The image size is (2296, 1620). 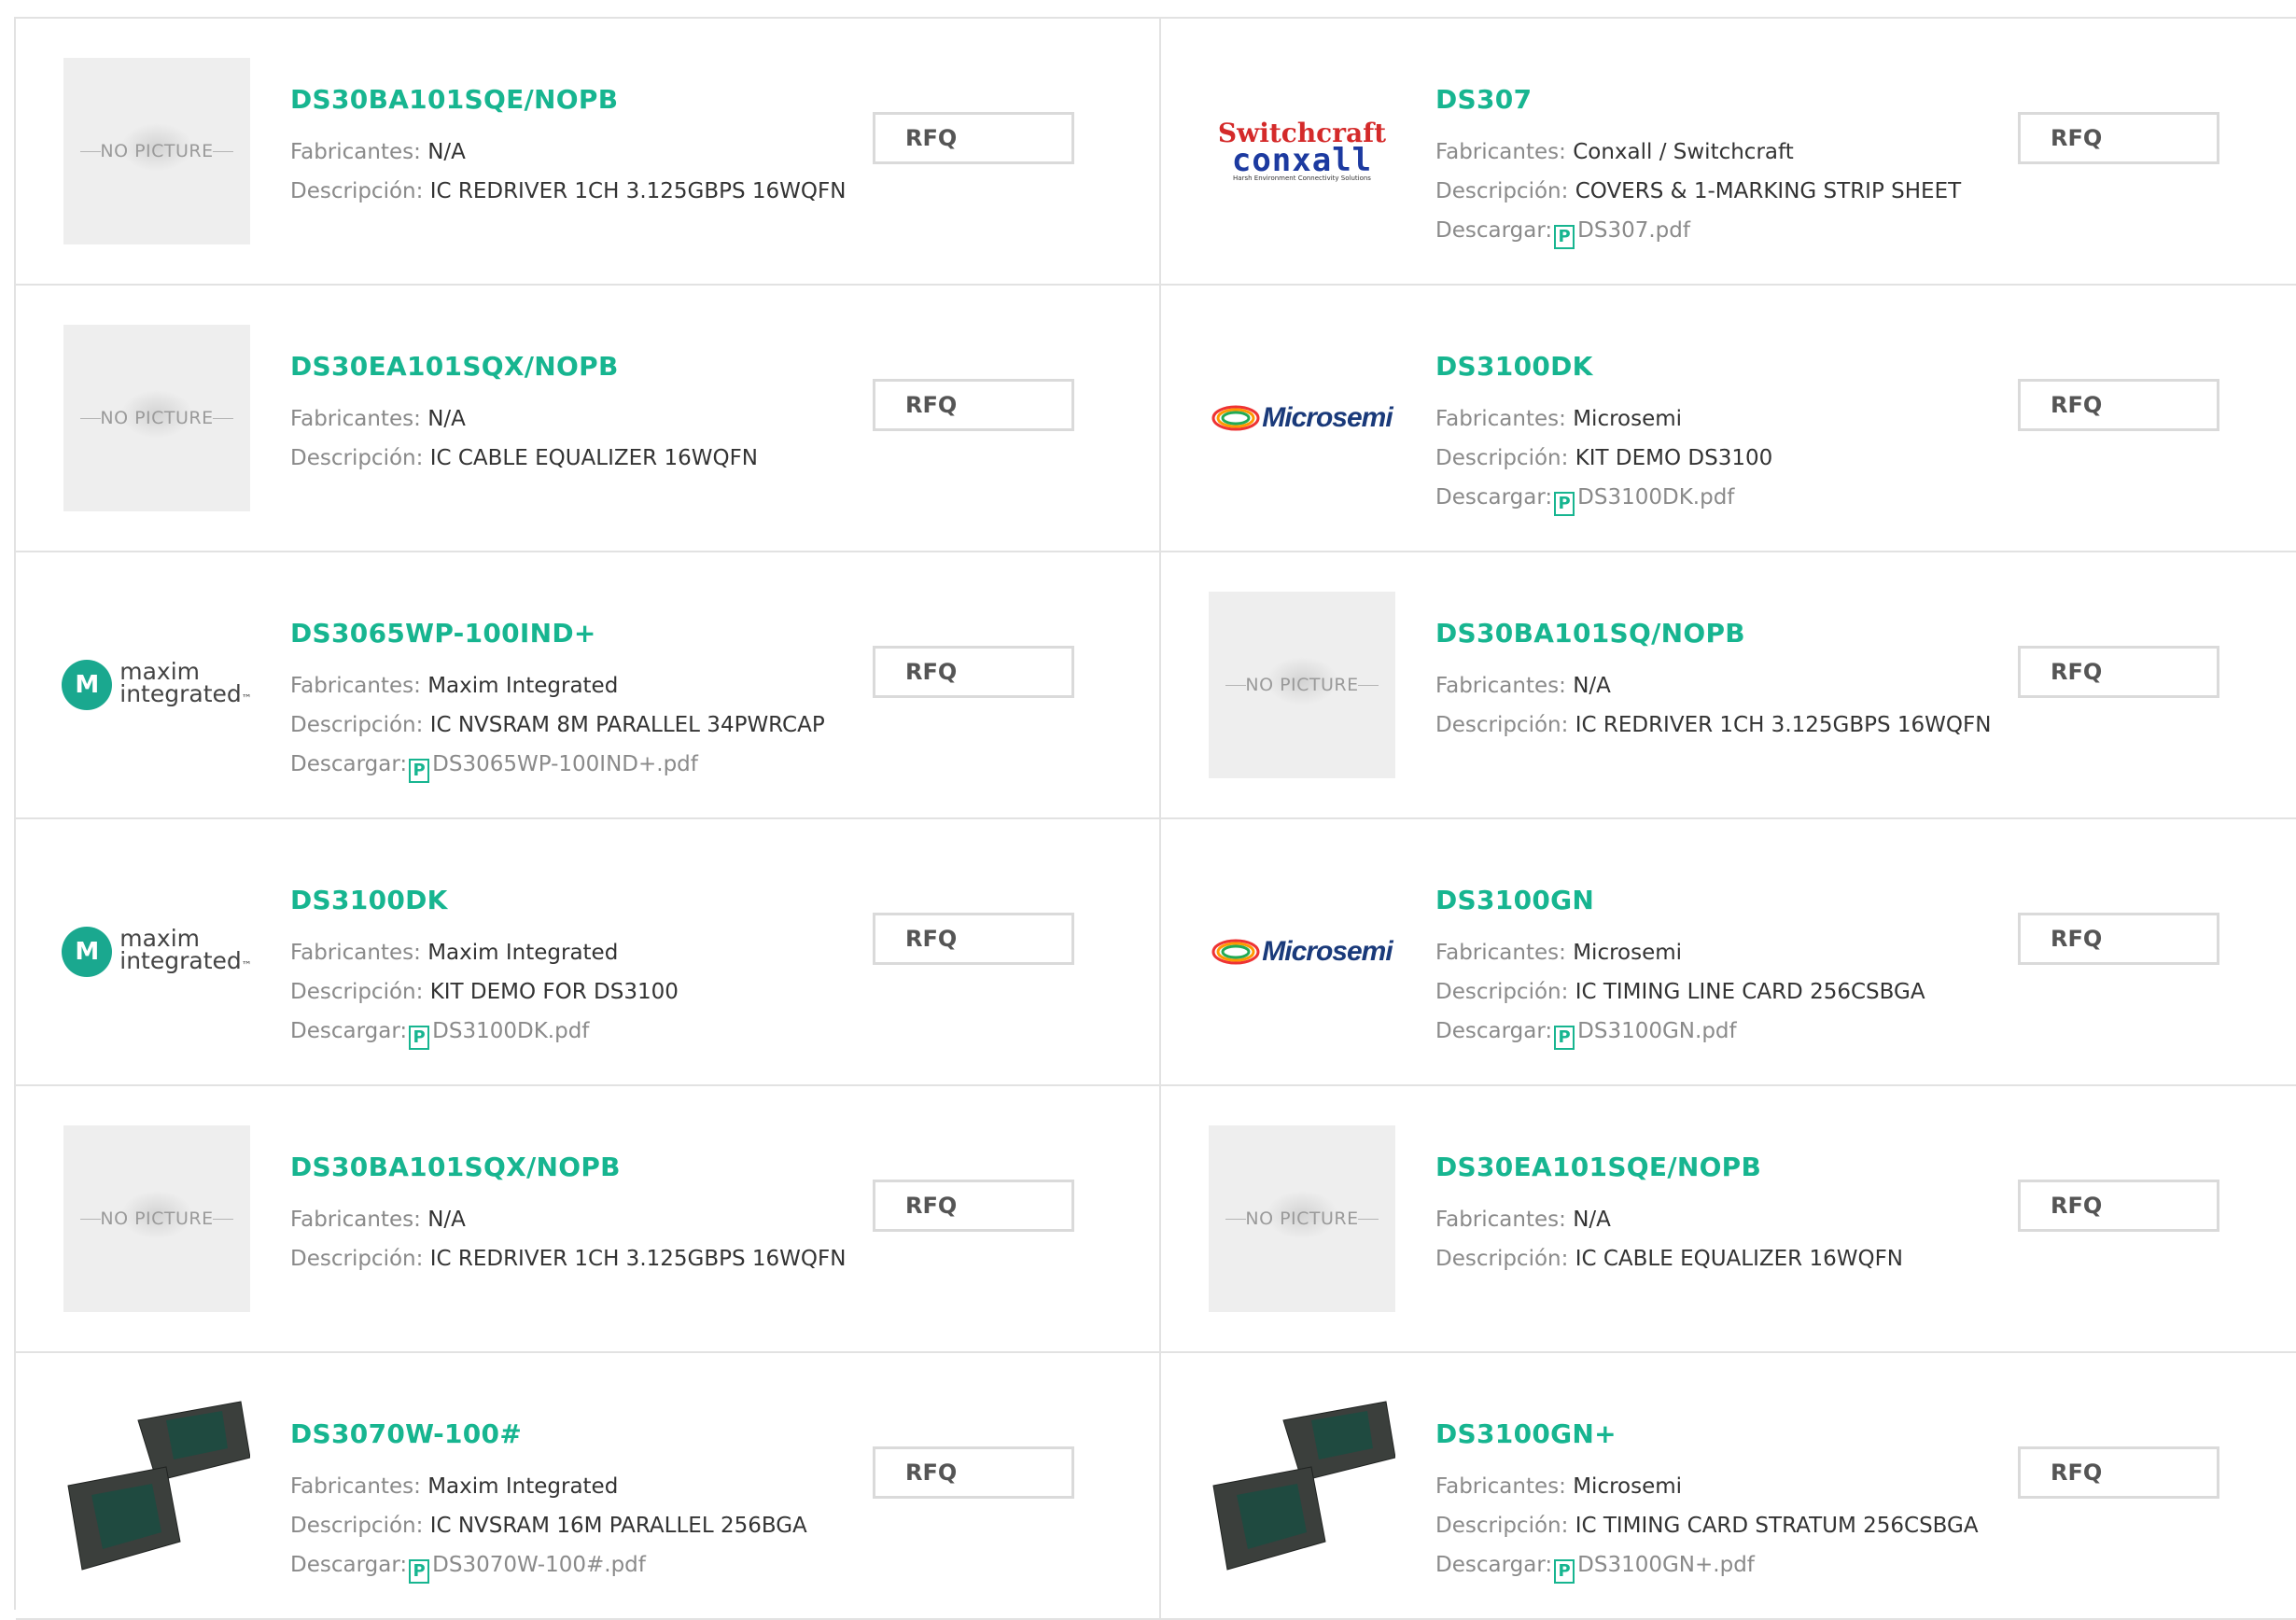 I want to click on manufacturer-row: Fabricantes: Conxall / Switchcraft, so click(x=1715, y=152).